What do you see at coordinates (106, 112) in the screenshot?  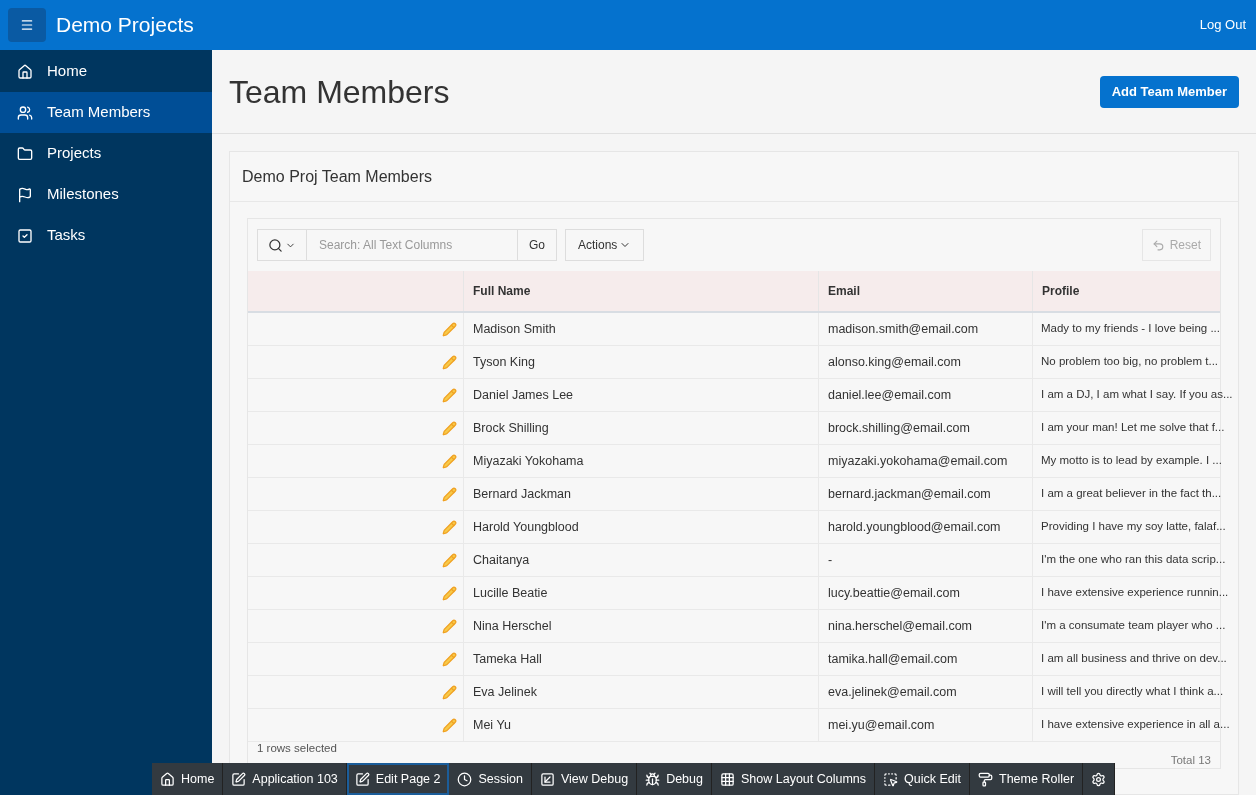 I see `sidebar-item: Team Members` at bounding box center [106, 112].